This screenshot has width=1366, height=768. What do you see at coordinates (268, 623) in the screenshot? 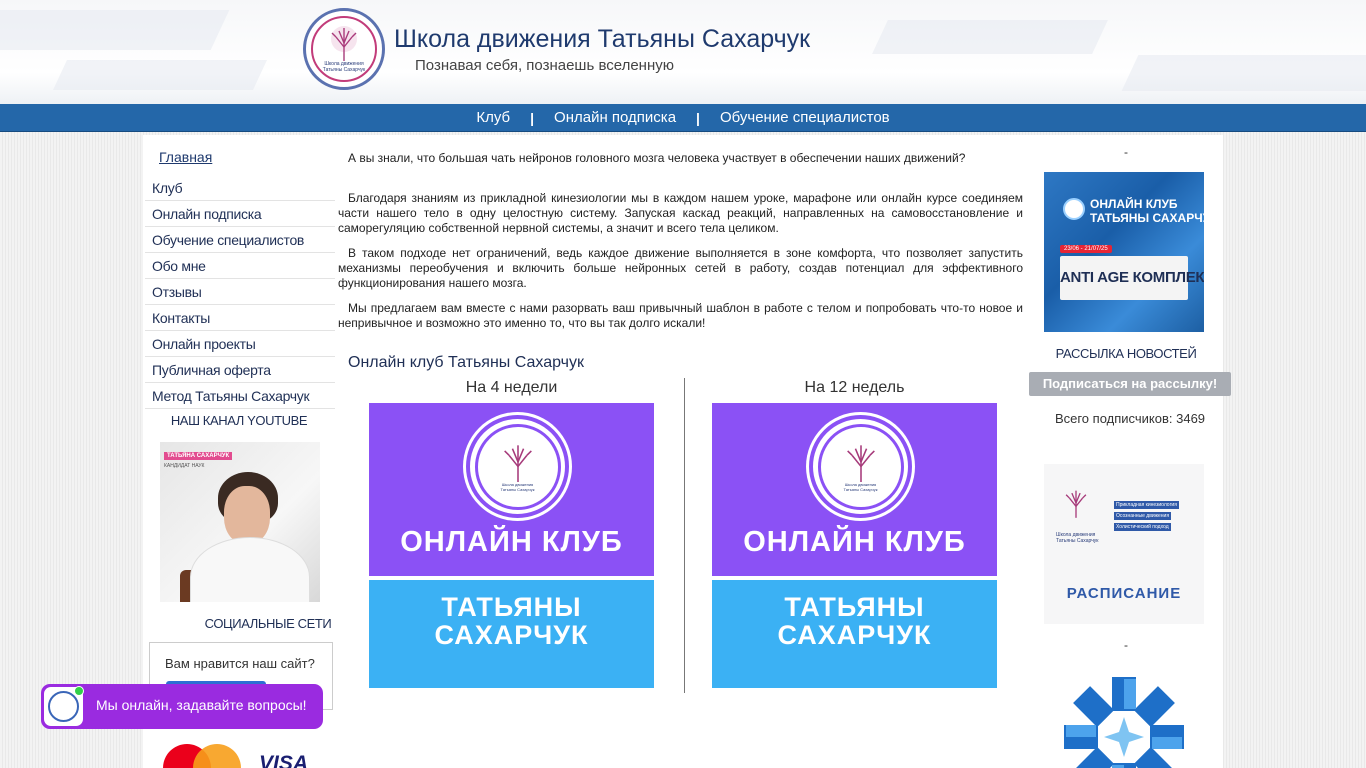
I see `social-section-title: СОЦИАЛЬНЫЕ СЕТИ` at bounding box center [268, 623].